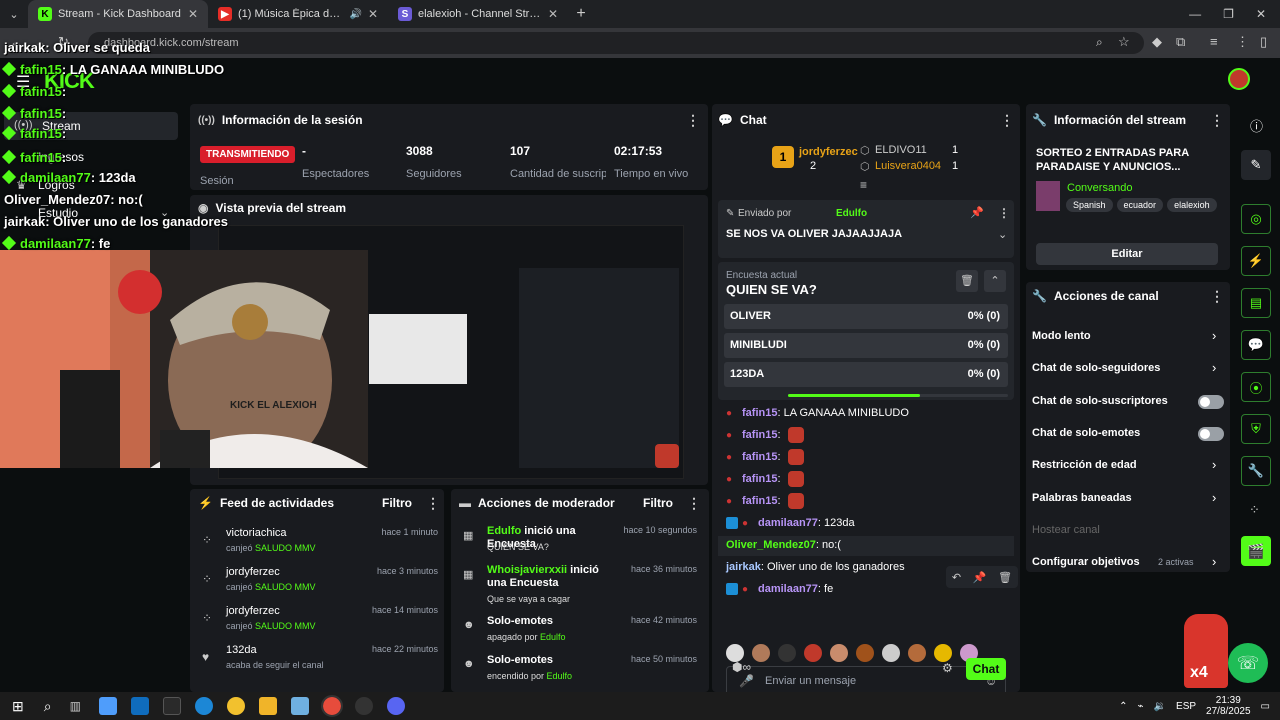  What do you see at coordinates (1186, 706) in the screenshot?
I see `language-indicator: ESP` at bounding box center [1186, 706].